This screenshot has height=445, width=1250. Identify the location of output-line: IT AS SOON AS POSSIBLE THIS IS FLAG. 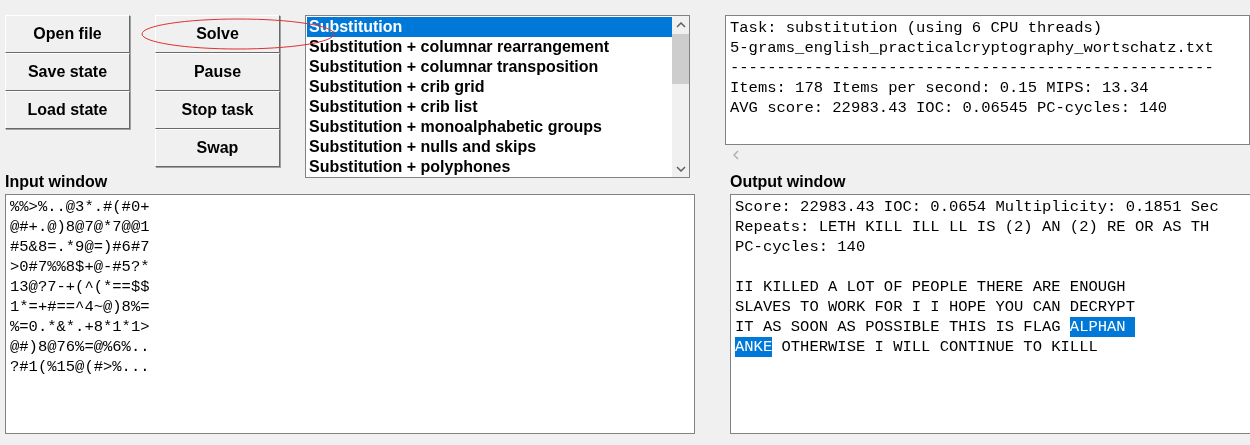
(898, 327).